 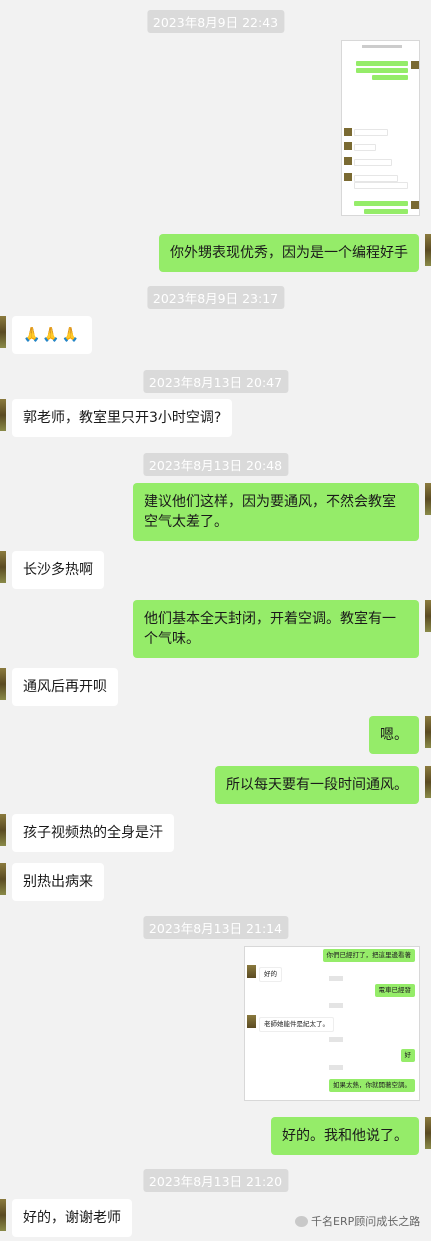 I want to click on message-bubble-incoming: 🙏🙏🙏, so click(x=52, y=335).